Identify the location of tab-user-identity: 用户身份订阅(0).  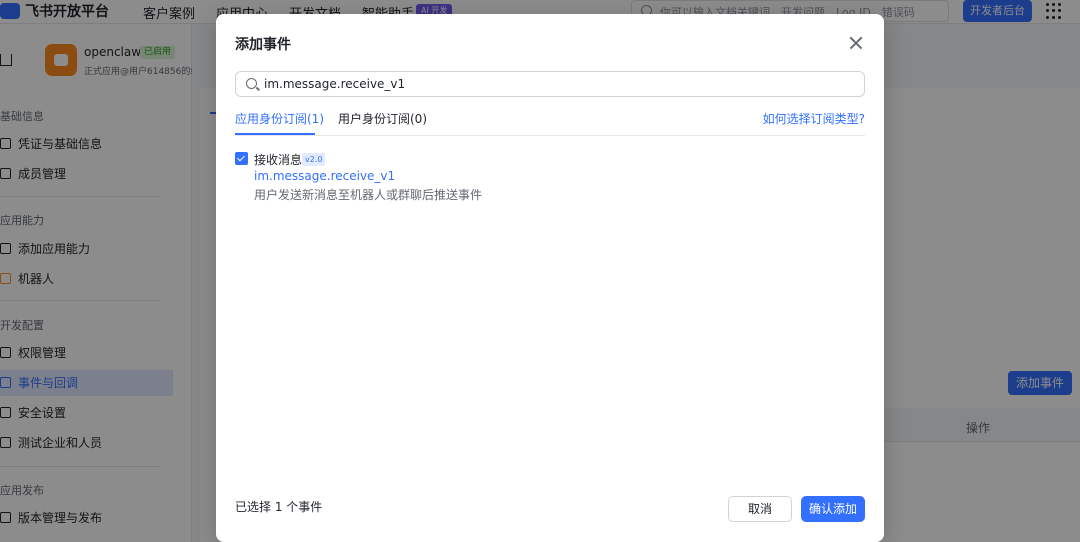
(382, 118).